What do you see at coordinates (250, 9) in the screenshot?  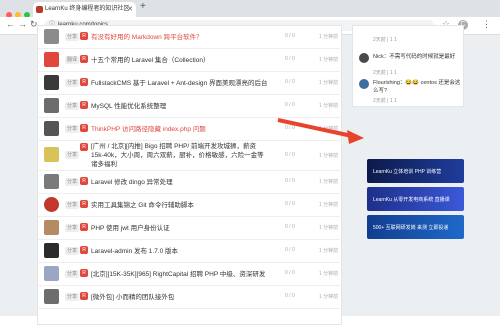 I see `tab-bar: LearnKu 终身编程者的知识社区 ✕ +` at bounding box center [250, 9].